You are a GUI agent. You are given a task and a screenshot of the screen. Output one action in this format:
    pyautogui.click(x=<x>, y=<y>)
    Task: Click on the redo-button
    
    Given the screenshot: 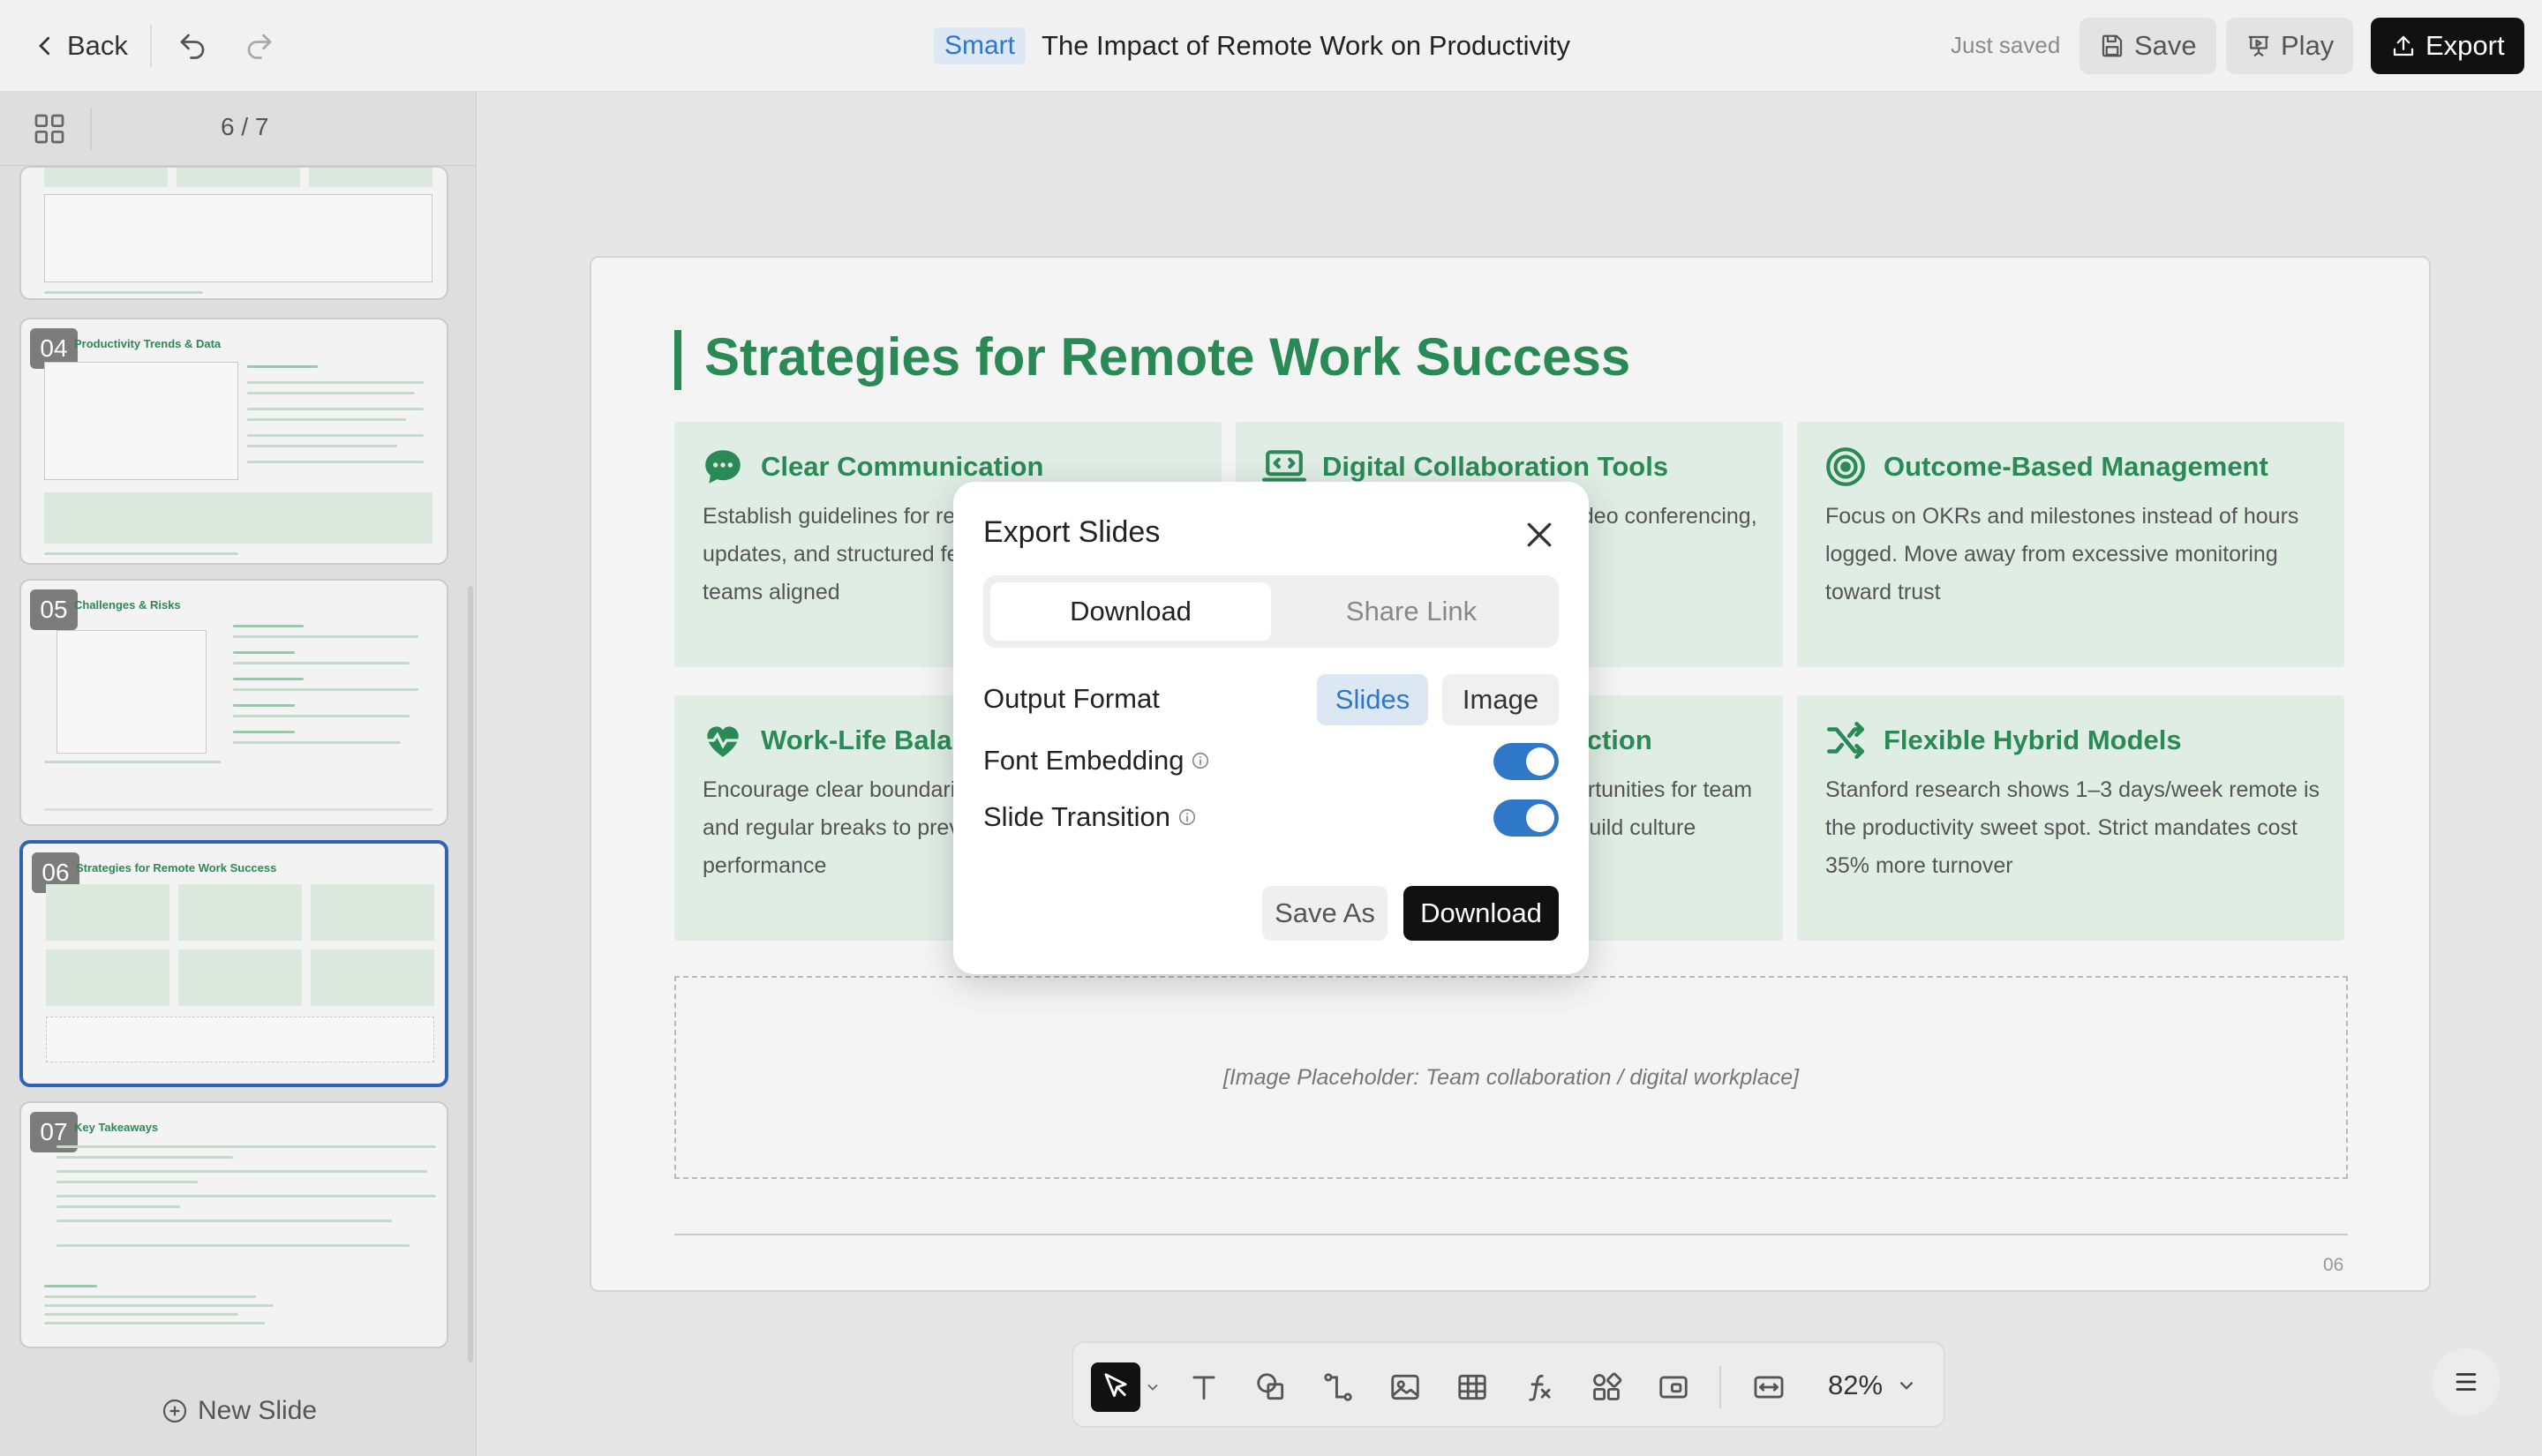 What is the action you would take?
    pyautogui.click(x=259, y=45)
    